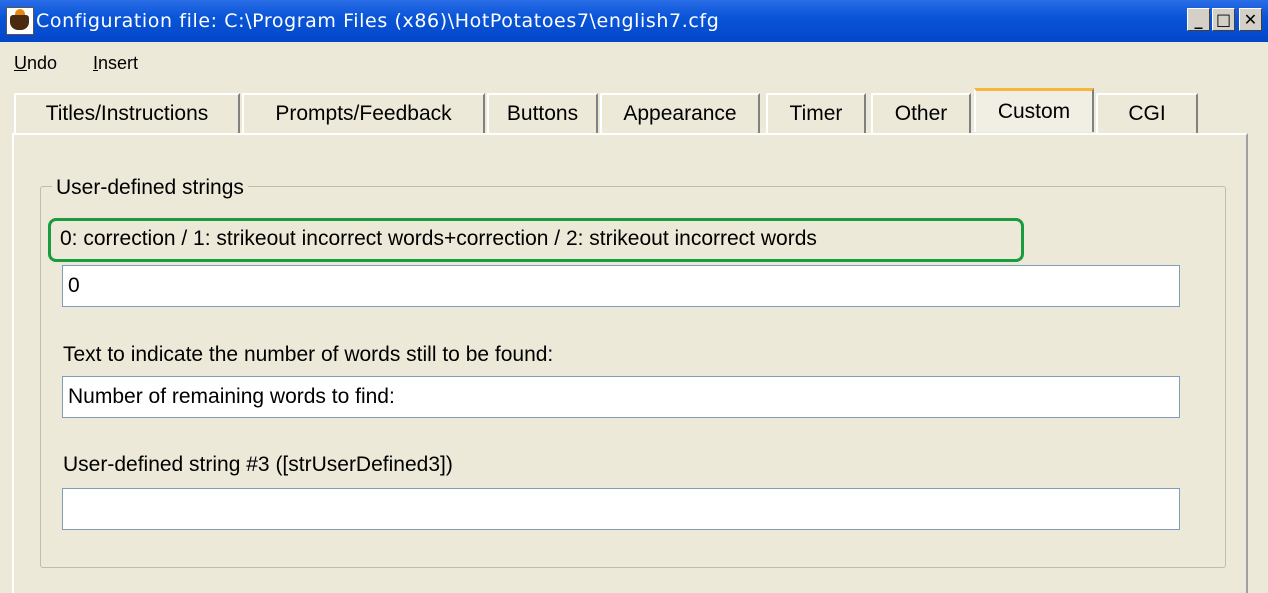  I want to click on user-defined-3-input, so click(621, 509).